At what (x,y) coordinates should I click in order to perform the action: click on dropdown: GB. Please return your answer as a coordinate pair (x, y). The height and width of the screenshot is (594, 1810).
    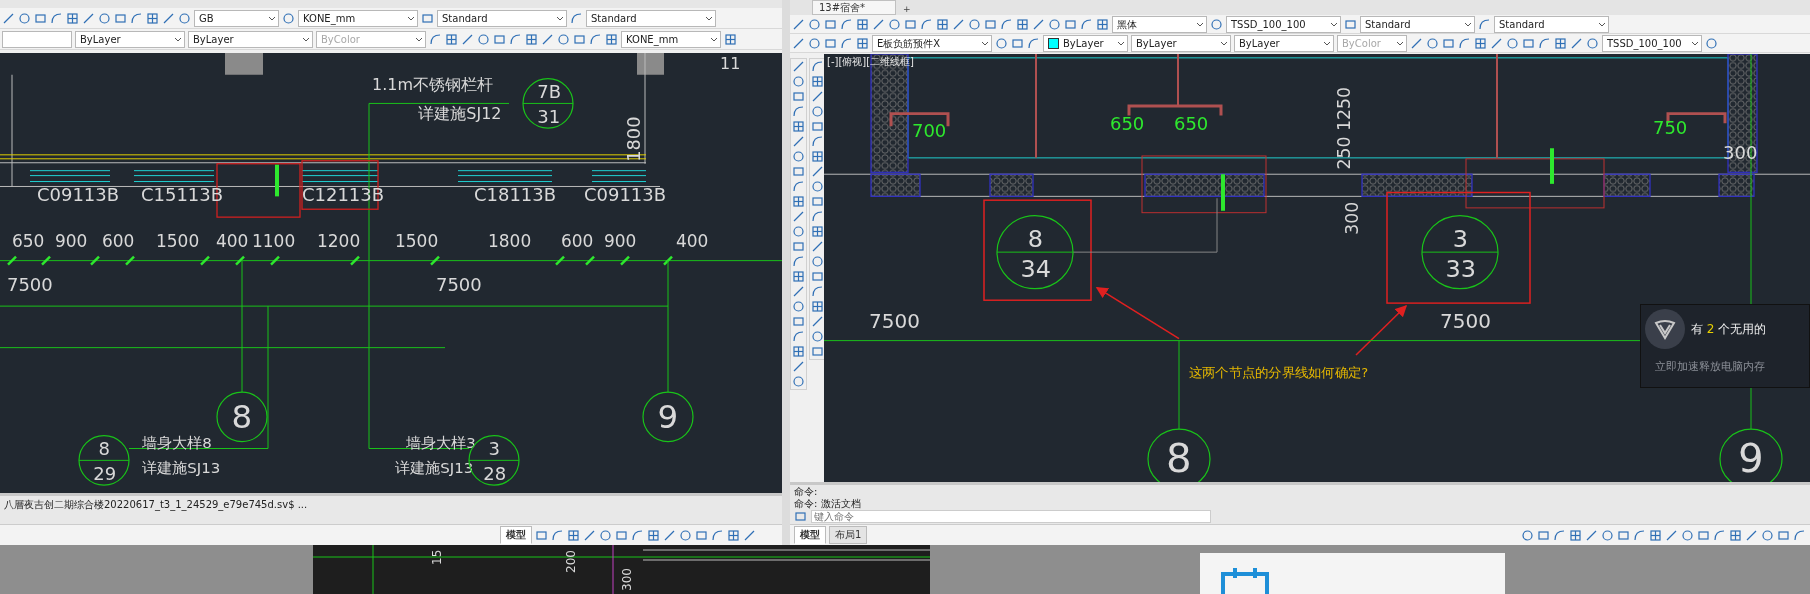
    Looking at the image, I should click on (236, 18).